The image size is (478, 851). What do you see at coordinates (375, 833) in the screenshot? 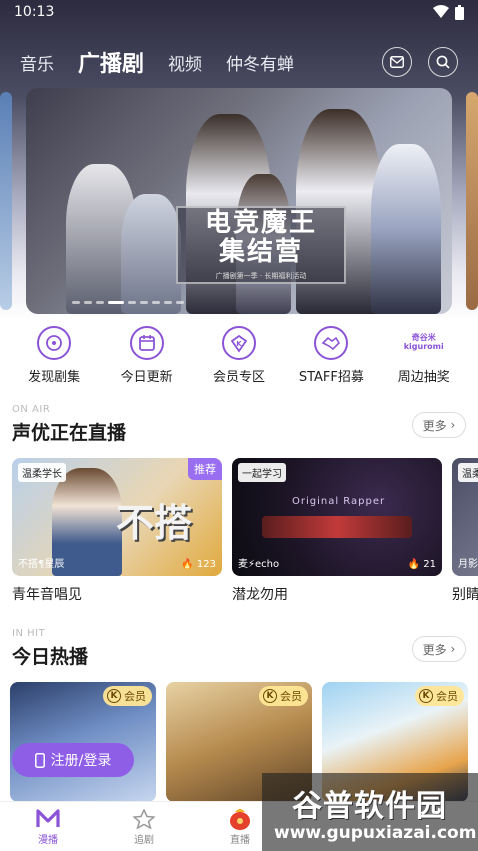
I see `watermark-url: www.gupuxiazai.com` at bounding box center [375, 833].